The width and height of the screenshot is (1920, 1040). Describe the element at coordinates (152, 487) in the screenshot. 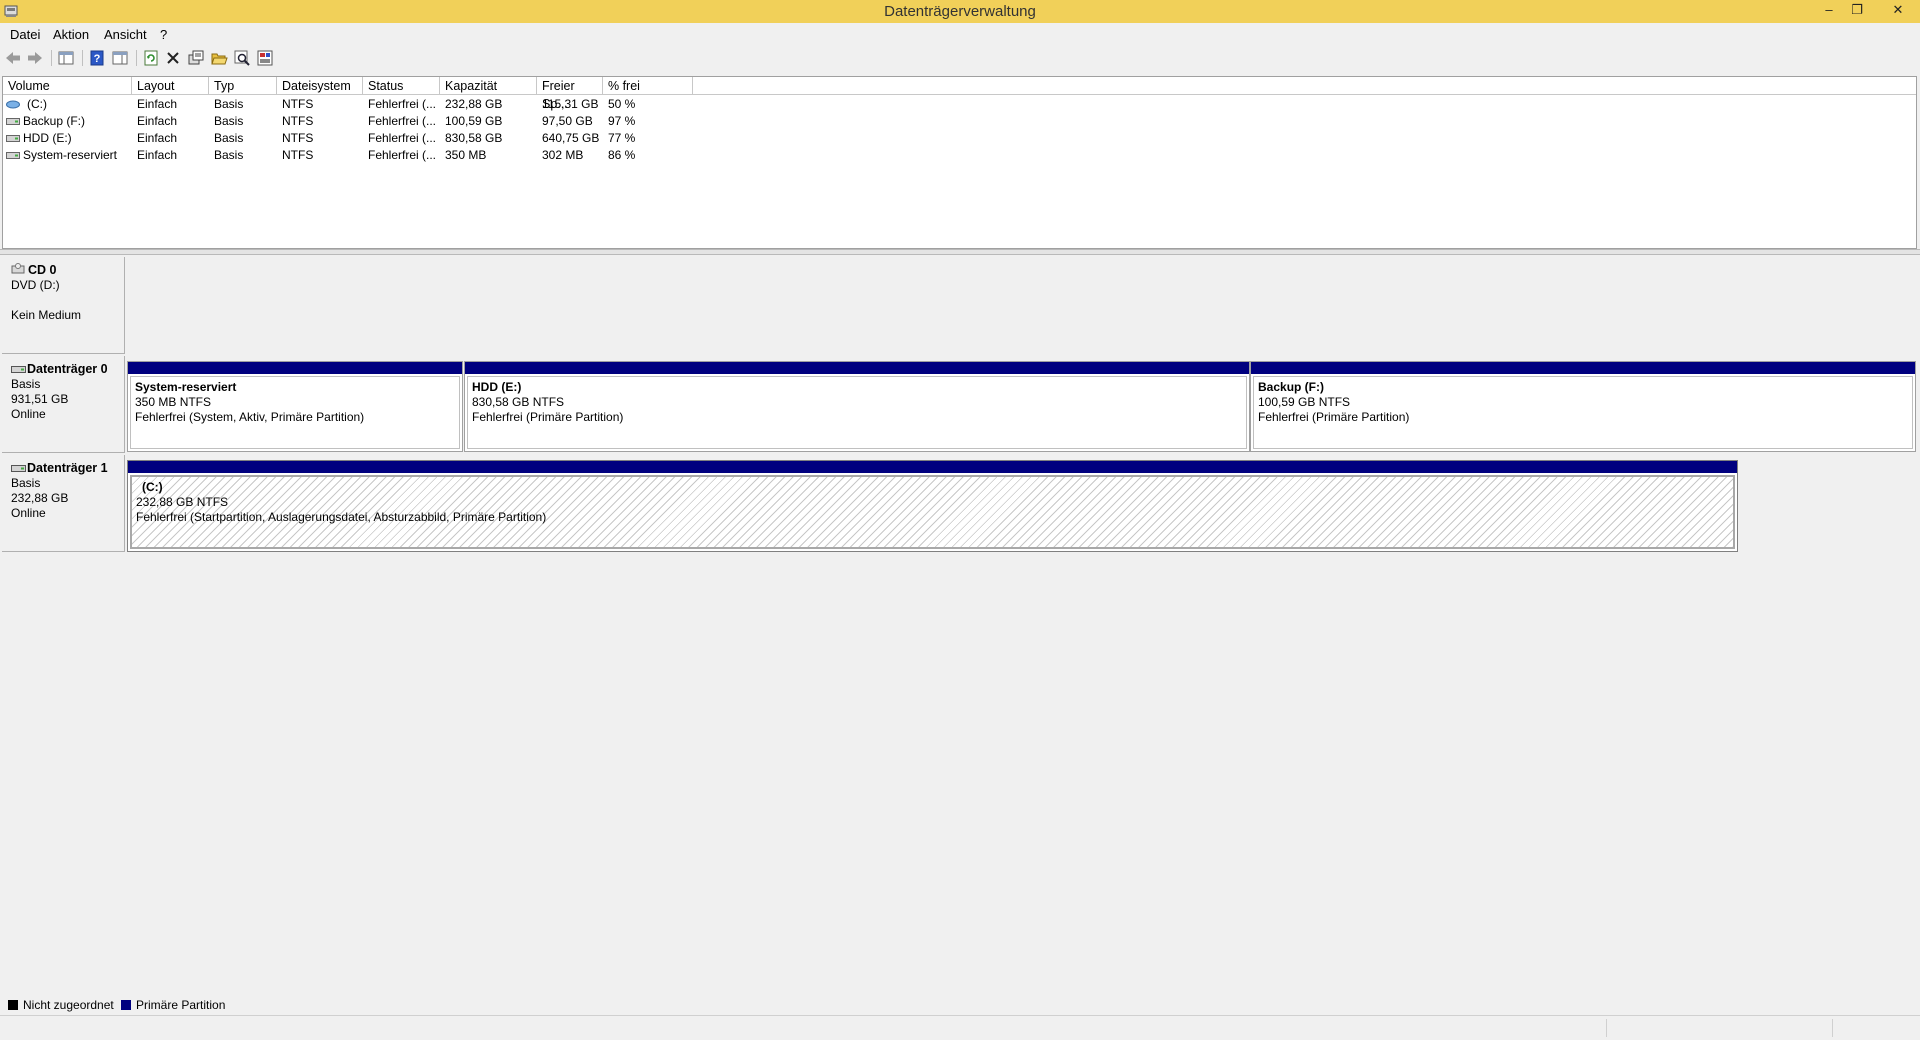

I see `partition-name: (C:)` at that location.